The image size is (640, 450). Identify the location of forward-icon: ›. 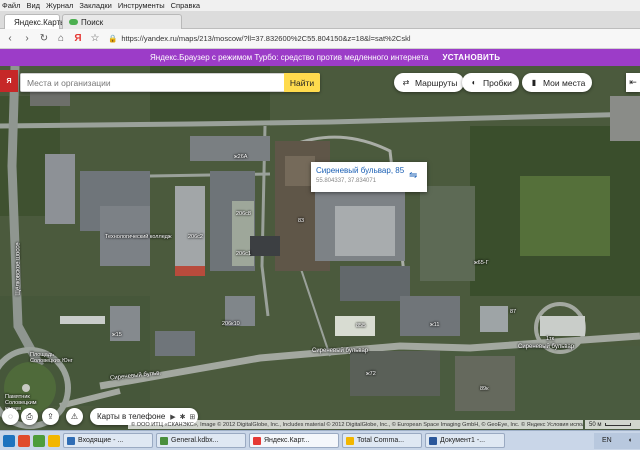
(27, 39).